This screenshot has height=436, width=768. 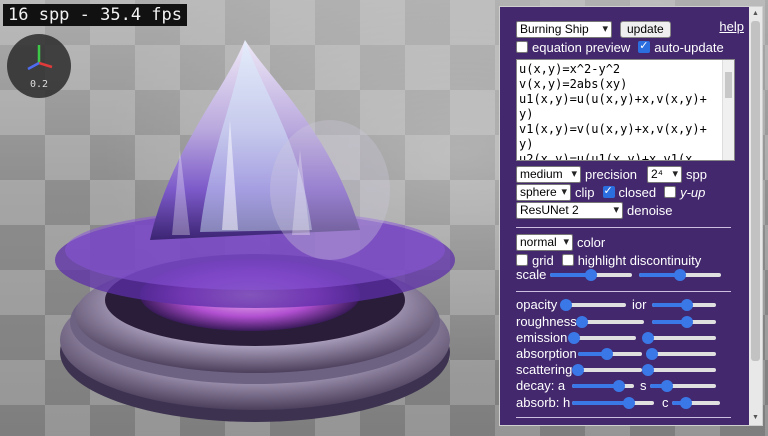 What do you see at coordinates (613, 99) in the screenshot?
I see `code-line: u1(x,y)=u(u(x,y)+x,v(x,y)+` at bounding box center [613, 99].